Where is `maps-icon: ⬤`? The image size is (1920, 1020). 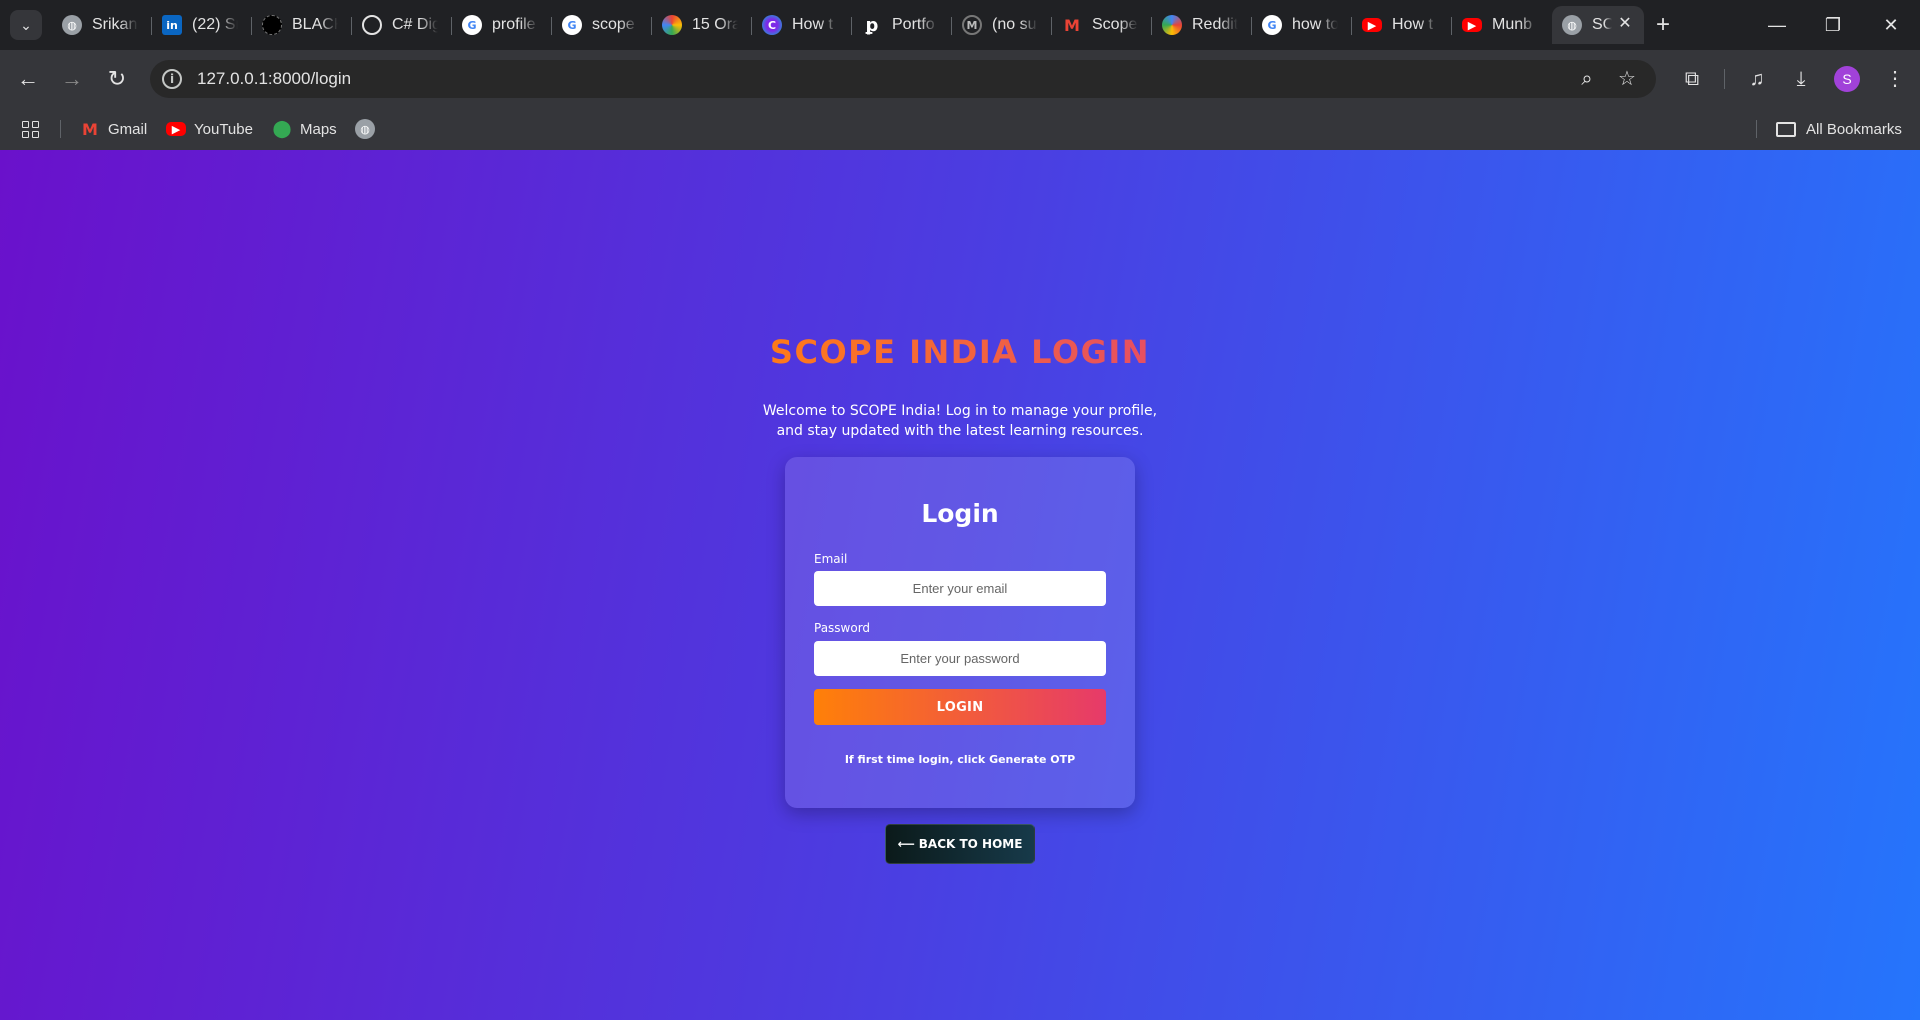
maps-icon: ⬤ is located at coordinates (282, 129).